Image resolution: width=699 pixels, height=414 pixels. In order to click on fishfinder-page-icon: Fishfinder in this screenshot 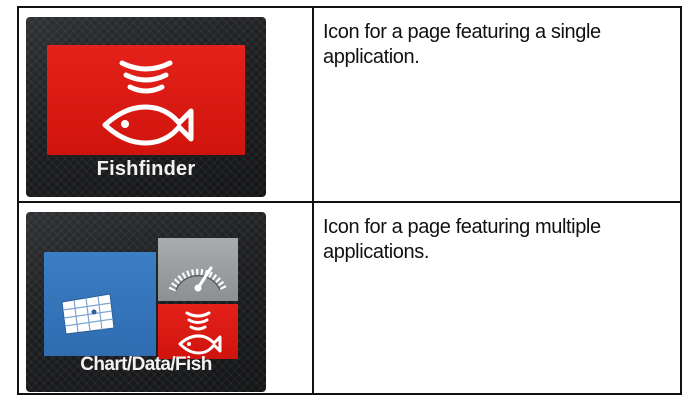, I will do `click(146, 107)`.